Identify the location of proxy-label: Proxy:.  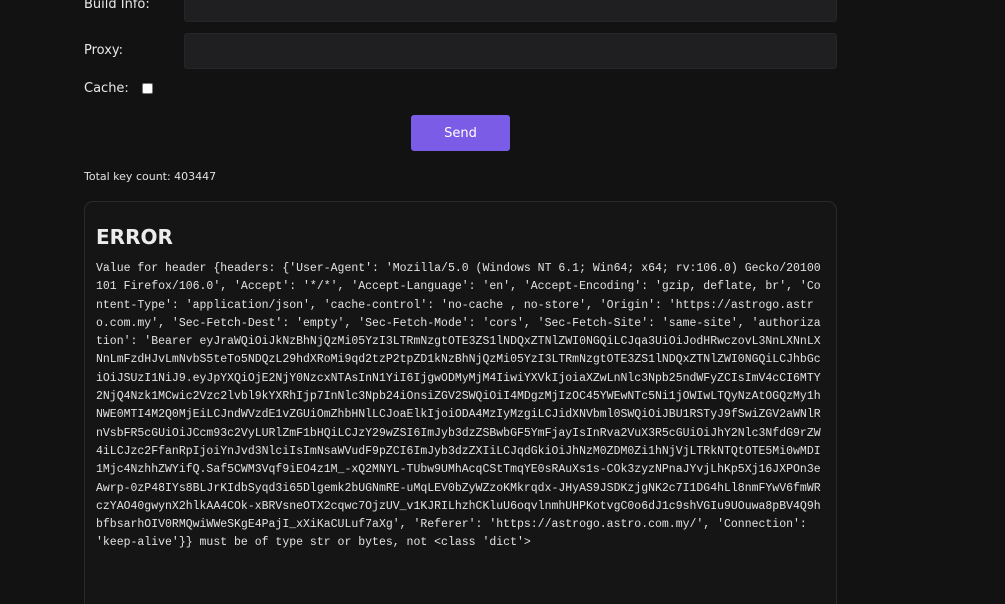
(104, 50).